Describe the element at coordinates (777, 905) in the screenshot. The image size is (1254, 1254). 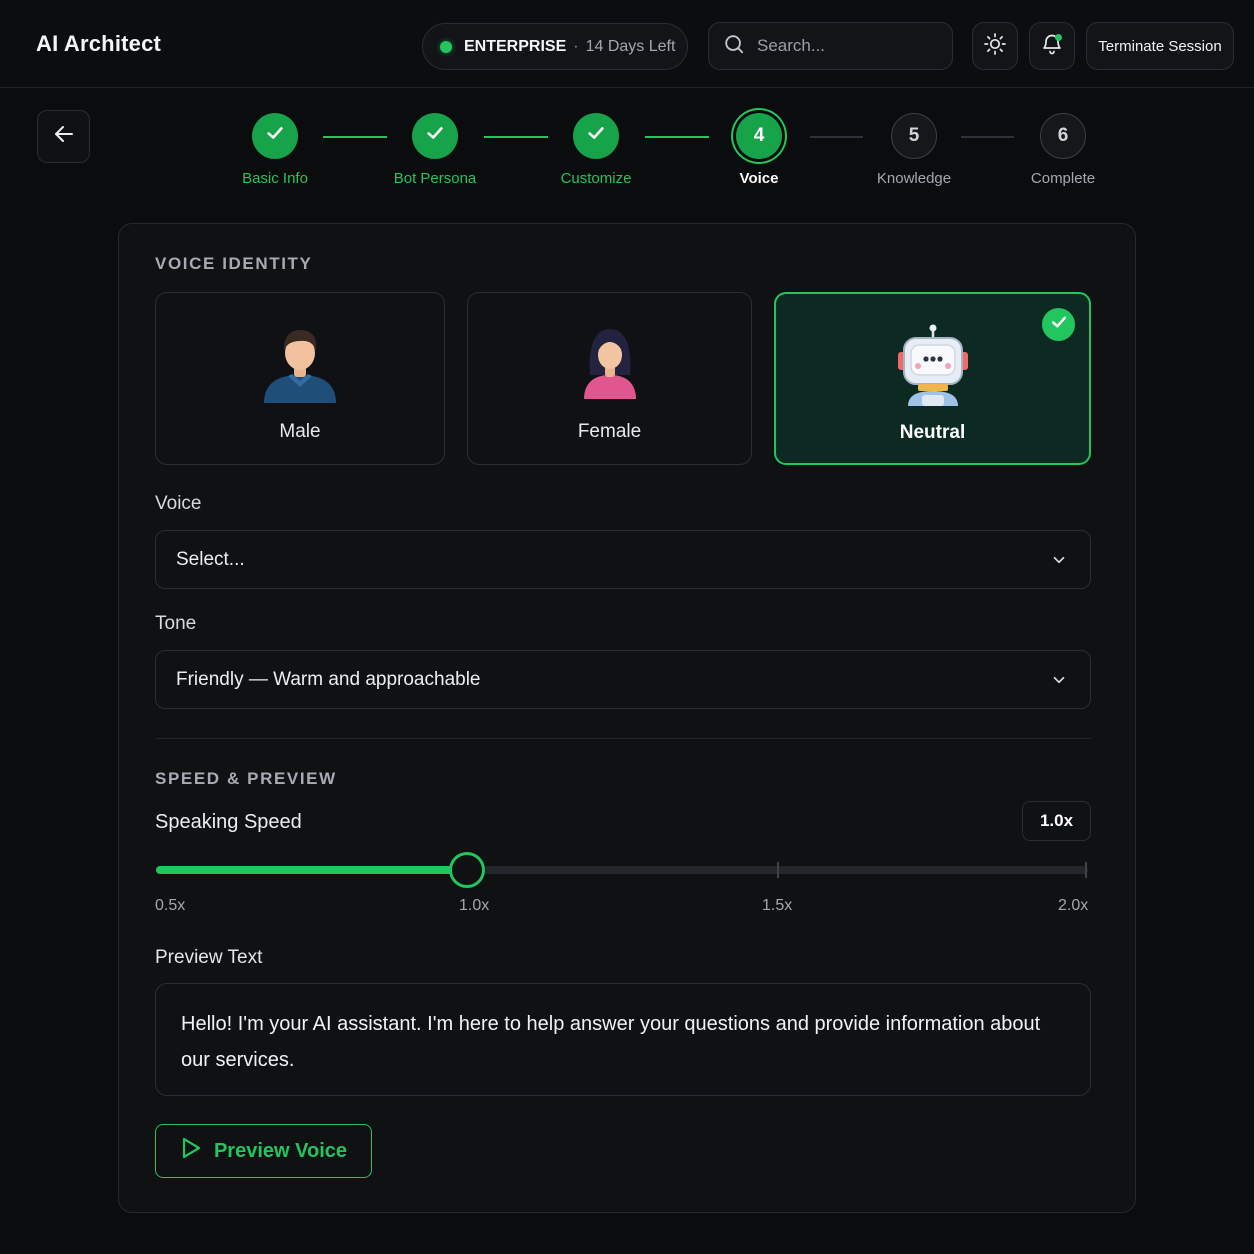
I see `slider-tick-label: 1.5x` at that location.